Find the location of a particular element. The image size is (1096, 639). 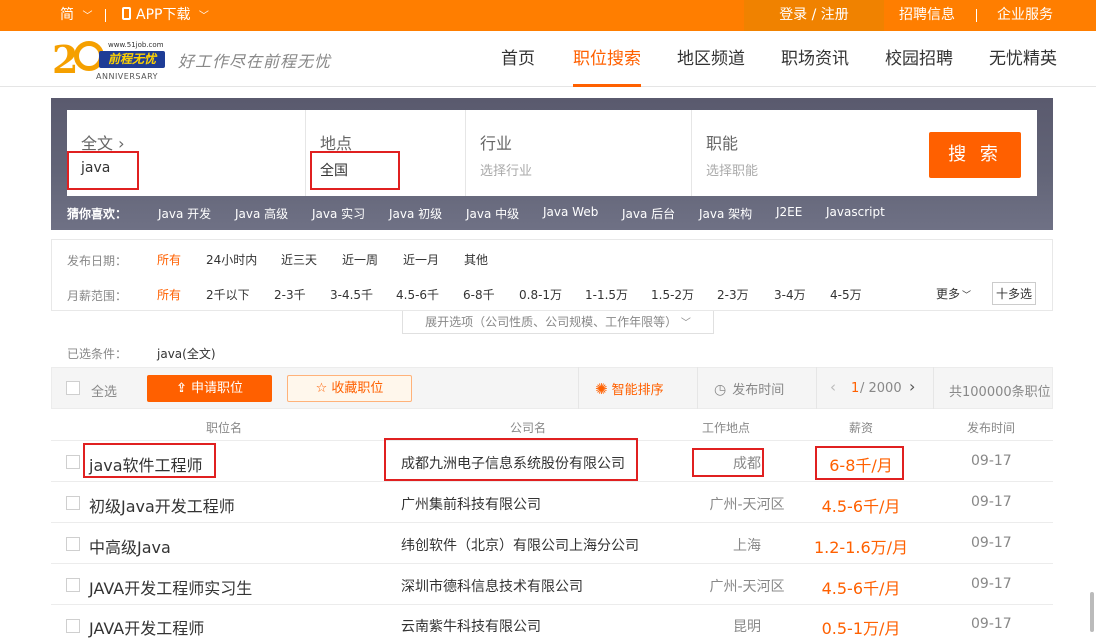

salary-option: 0.8-1万 is located at coordinates (540, 294).